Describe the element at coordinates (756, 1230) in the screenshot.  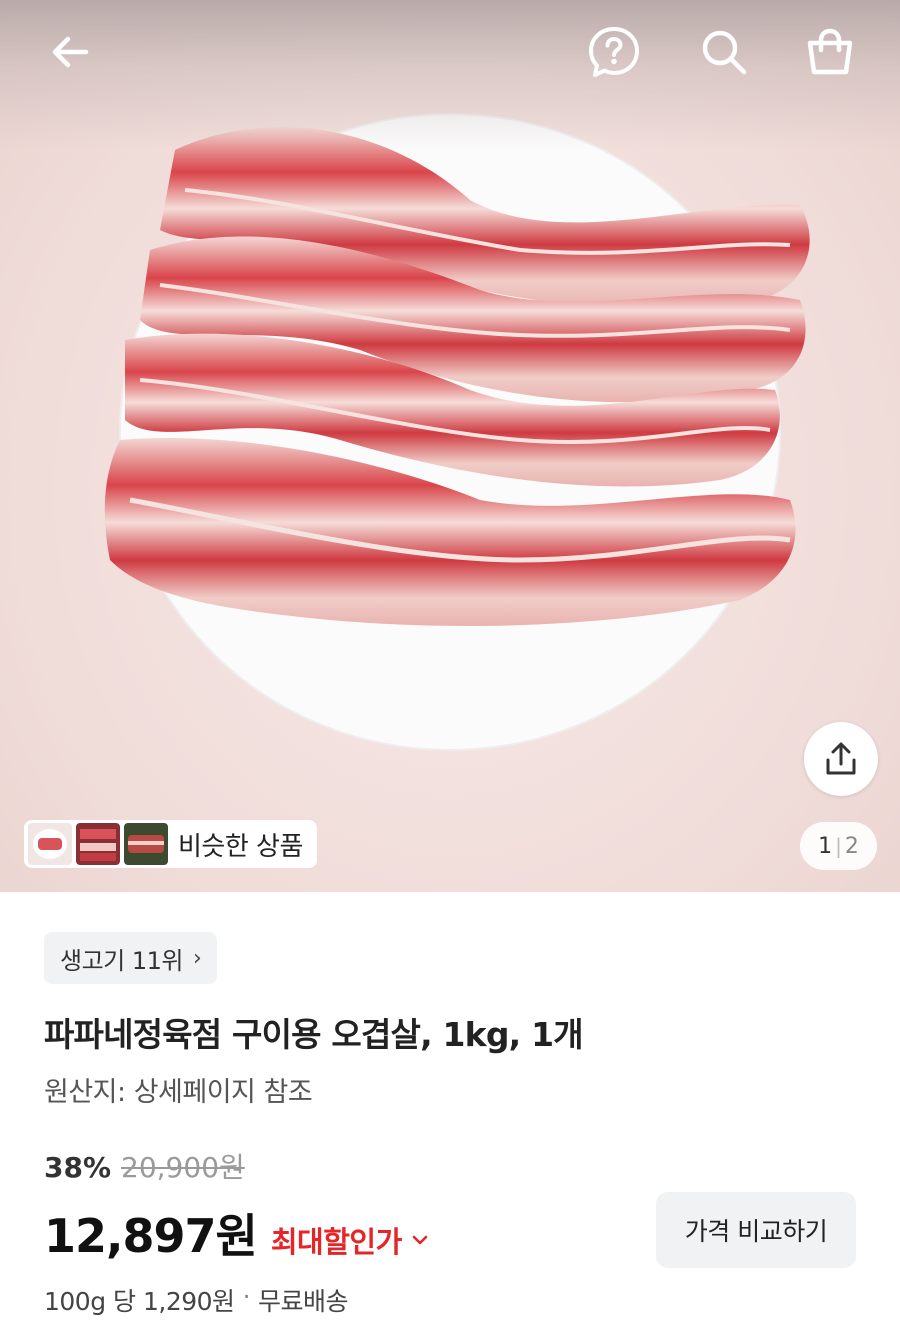
I see `price-compare-button: 가격 비교하기` at that location.